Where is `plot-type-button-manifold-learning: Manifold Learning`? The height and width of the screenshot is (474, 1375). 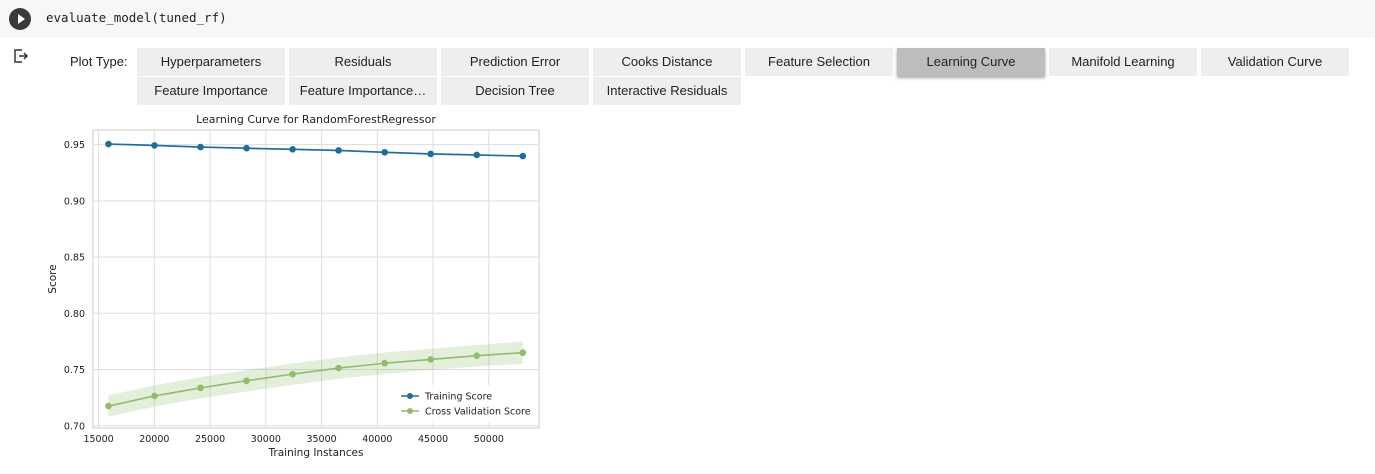
plot-type-button-manifold-learning: Manifold Learning is located at coordinates (1123, 62).